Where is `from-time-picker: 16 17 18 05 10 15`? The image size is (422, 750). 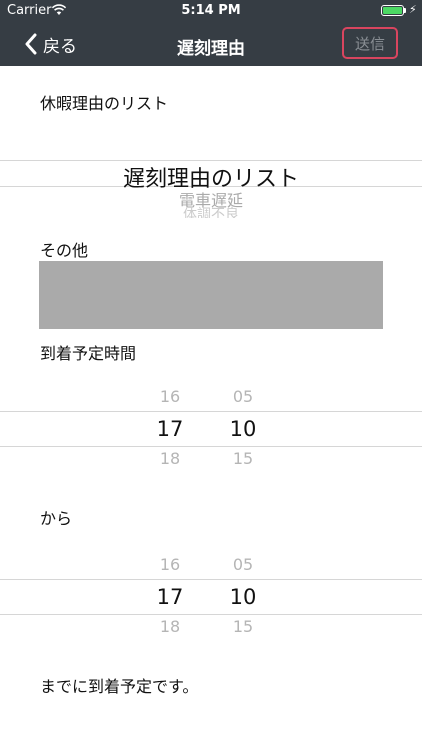 from-time-picker: 16 17 18 05 10 15 is located at coordinates (211, 602).